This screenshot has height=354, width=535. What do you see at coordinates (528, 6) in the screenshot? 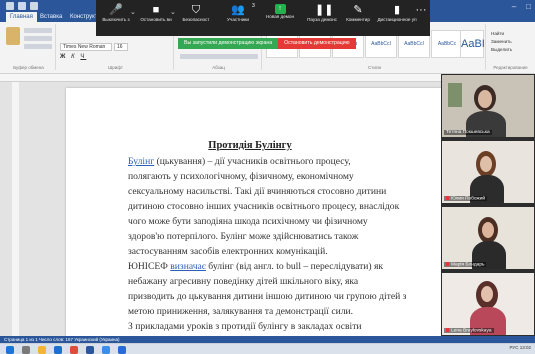
I see `maximize-icon: □` at bounding box center [528, 6].